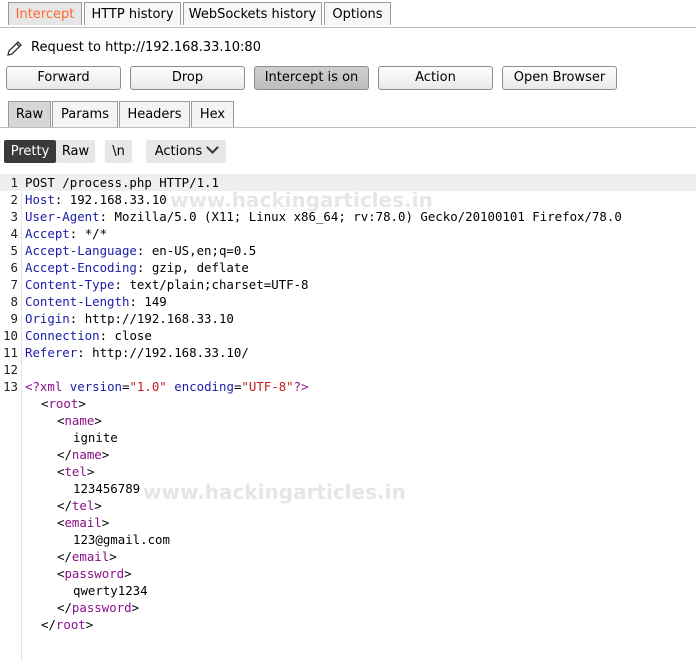 The width and height of the screenshot is (696, 661). What do you see at coordinates (435, 78) in the screenshot?
I see `action-button: Action` at bounding box center [435, 78].